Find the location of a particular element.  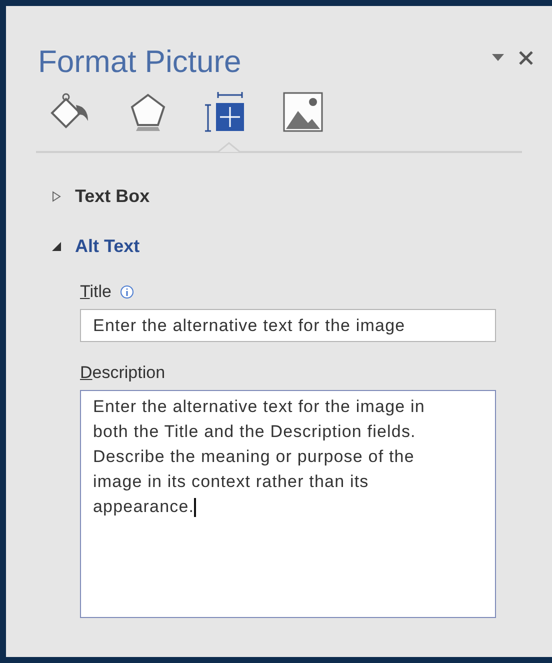

field-label: Title is located at coordinates (96, 292).